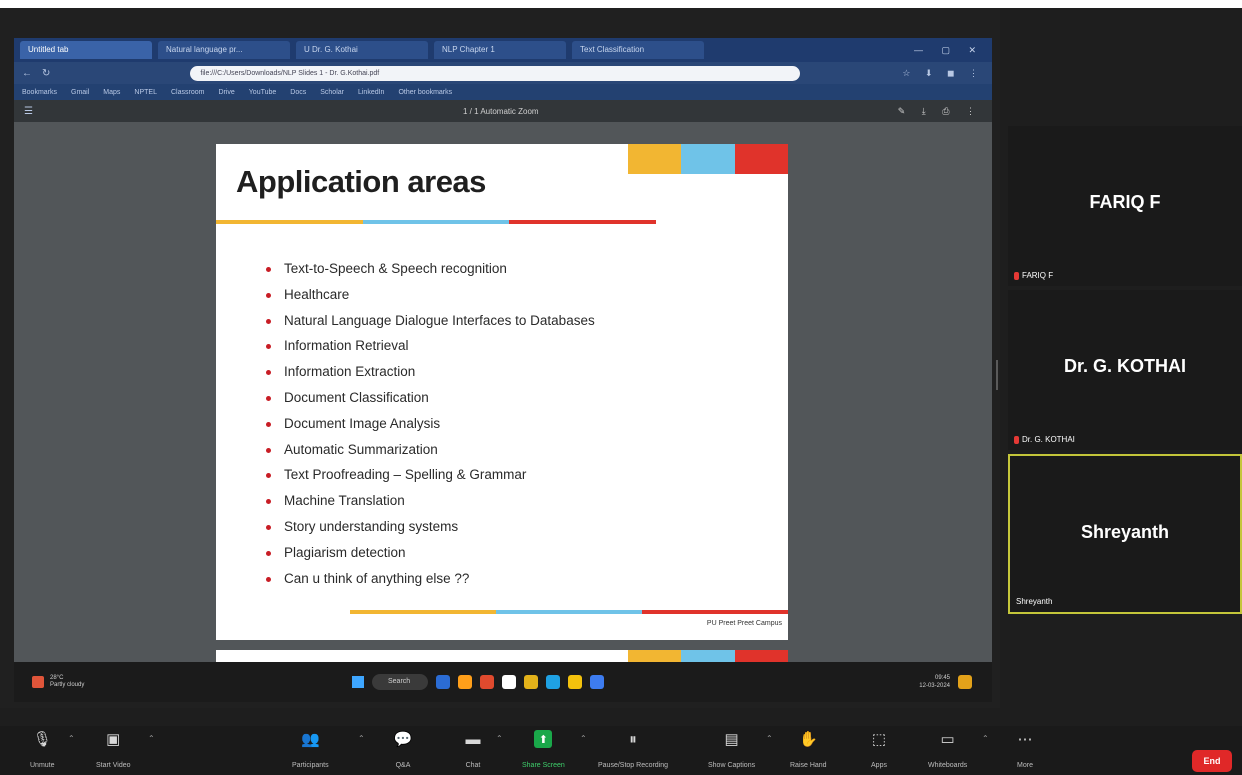  Describe the element at coordinates (371, 92) in the screenshot. I see `bookmark: LinkedIn` at that location.